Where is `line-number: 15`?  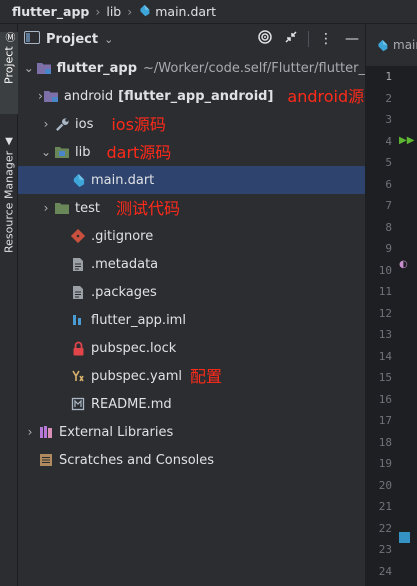
line-number: 15 is located at coordinates (385, 377).